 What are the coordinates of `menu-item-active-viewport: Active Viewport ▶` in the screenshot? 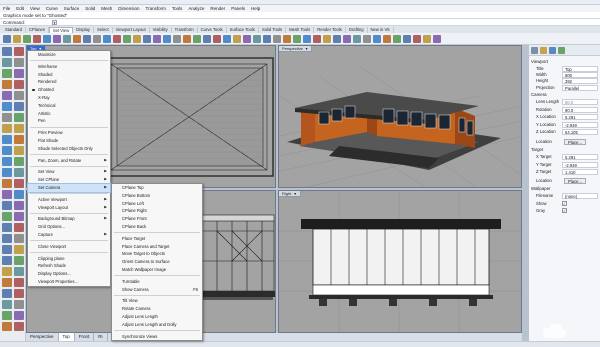 It's located at (69, 200).